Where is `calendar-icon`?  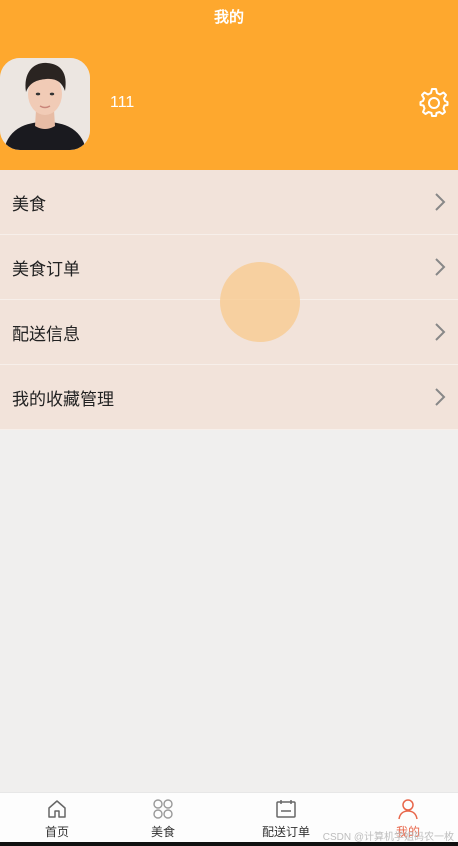
calendar-icon is located at coordinates (286, 809).